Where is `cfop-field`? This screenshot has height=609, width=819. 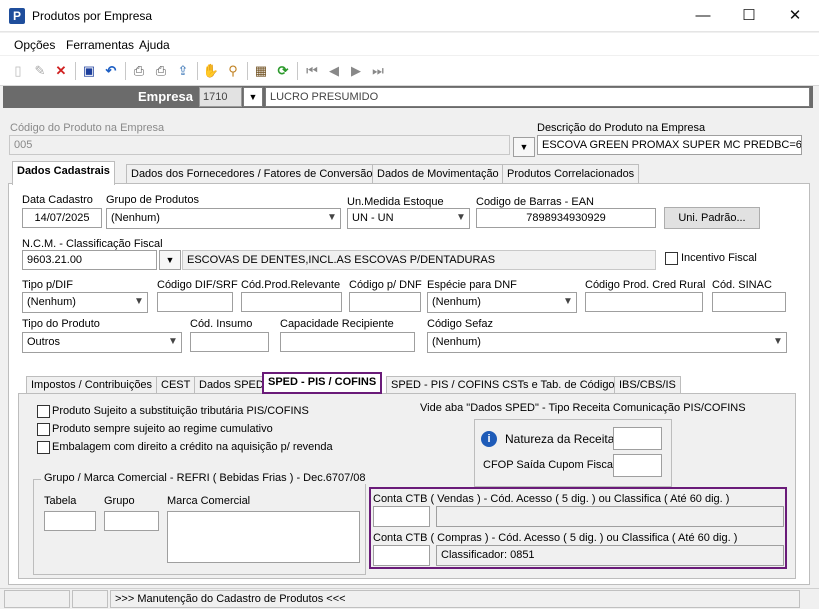 cfop-field is located at coordinates (637, 465).